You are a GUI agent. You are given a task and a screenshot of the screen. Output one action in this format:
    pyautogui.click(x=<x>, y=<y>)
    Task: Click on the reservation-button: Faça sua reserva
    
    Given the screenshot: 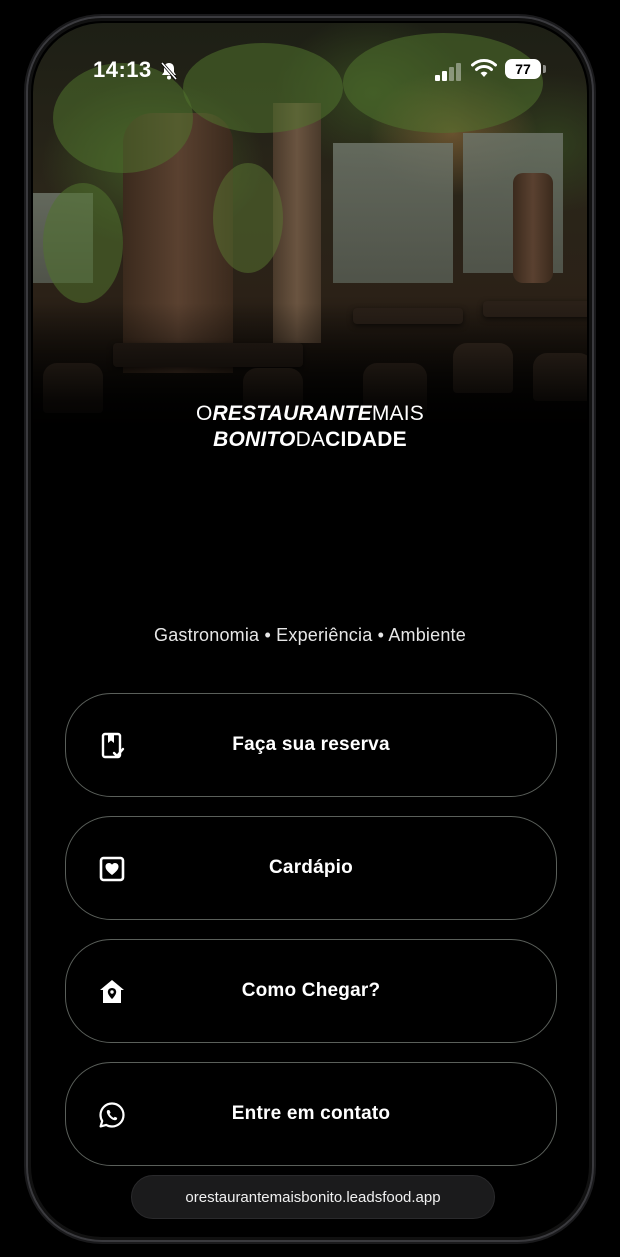 What is the action you would take?
    pyautogui.click(x=311, y=745)
    